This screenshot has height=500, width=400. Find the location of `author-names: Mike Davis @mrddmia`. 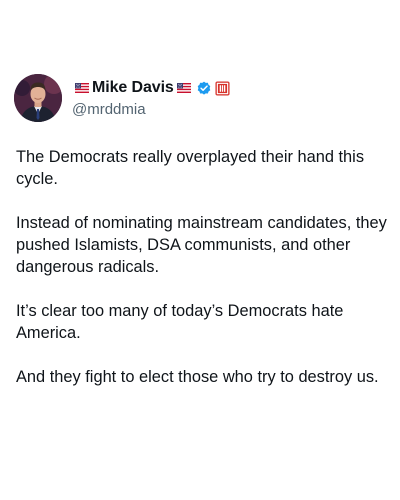

author-names: Mike Davis @mrddmia is located at coordinates (151, 98).